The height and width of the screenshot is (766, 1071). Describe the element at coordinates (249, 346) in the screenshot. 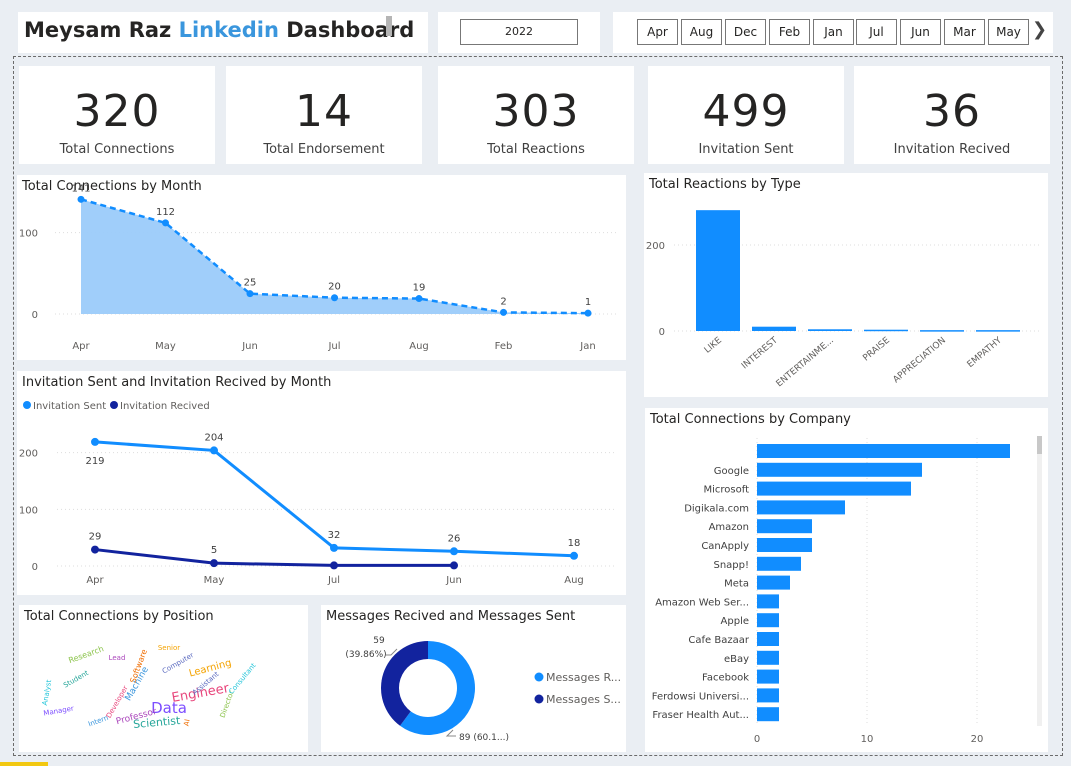

I see `x-tick-label: Jun` at that location.